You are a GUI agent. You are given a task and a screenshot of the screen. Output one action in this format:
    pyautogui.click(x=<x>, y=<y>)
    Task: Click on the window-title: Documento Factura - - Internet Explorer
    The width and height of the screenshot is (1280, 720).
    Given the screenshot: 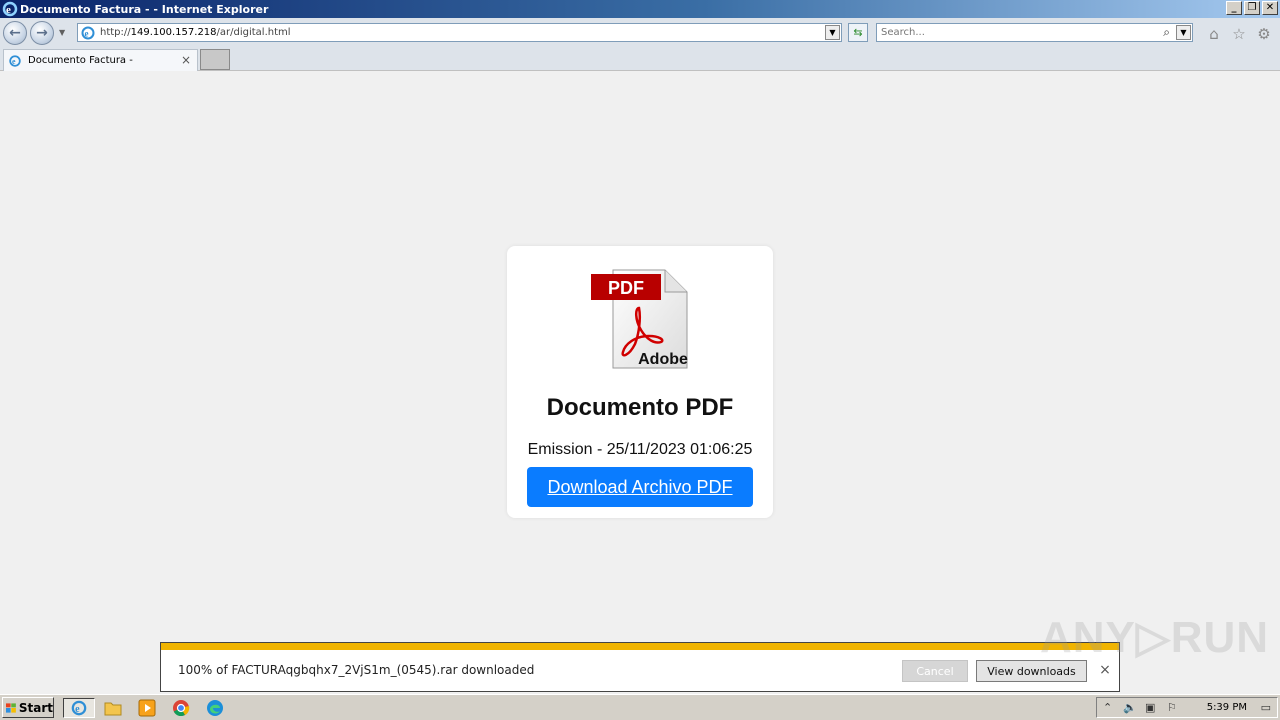 What is the action you would take?
    pyautogui.click(x=144, y=9)
    